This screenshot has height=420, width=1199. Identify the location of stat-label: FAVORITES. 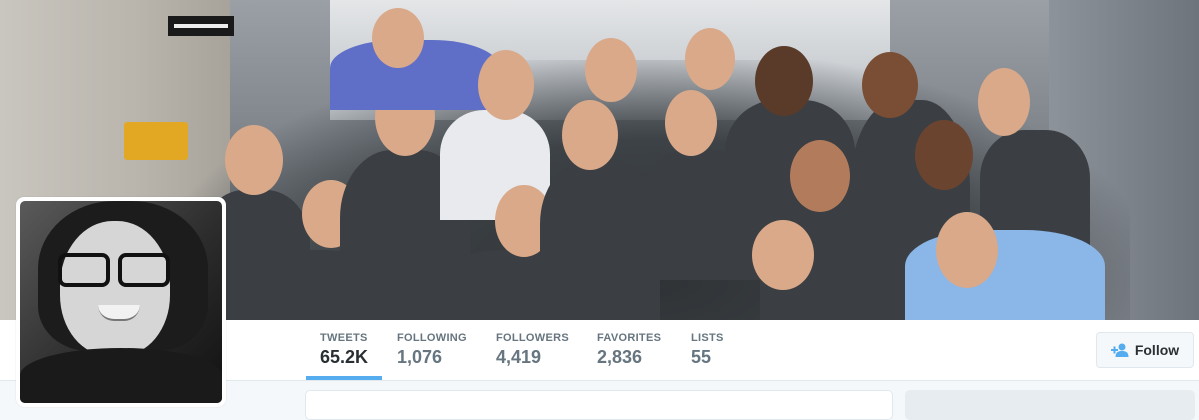
(629, 338).